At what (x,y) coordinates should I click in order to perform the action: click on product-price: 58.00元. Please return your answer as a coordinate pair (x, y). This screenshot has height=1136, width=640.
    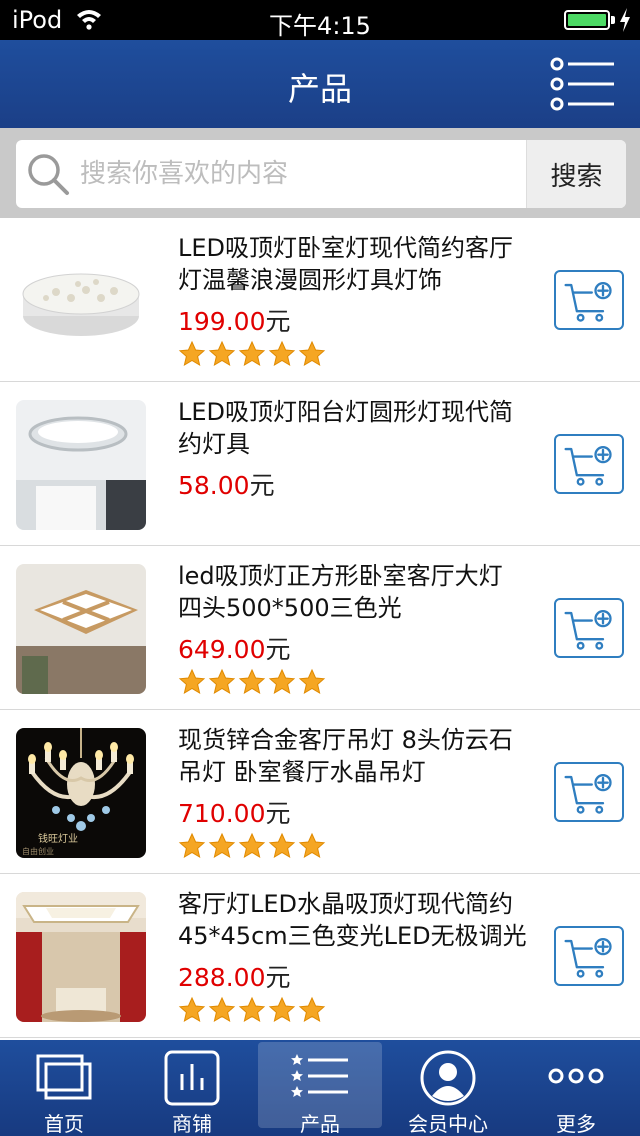
    Looking at the image, I should click on (226, 484).